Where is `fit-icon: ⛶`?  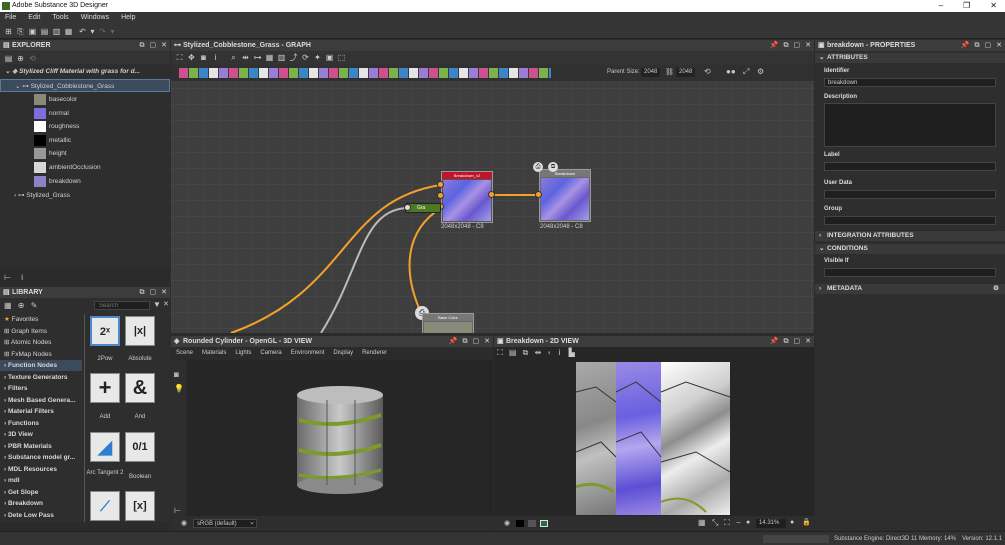
fit-icon: ⛶ is located at coordinates (500, 352).